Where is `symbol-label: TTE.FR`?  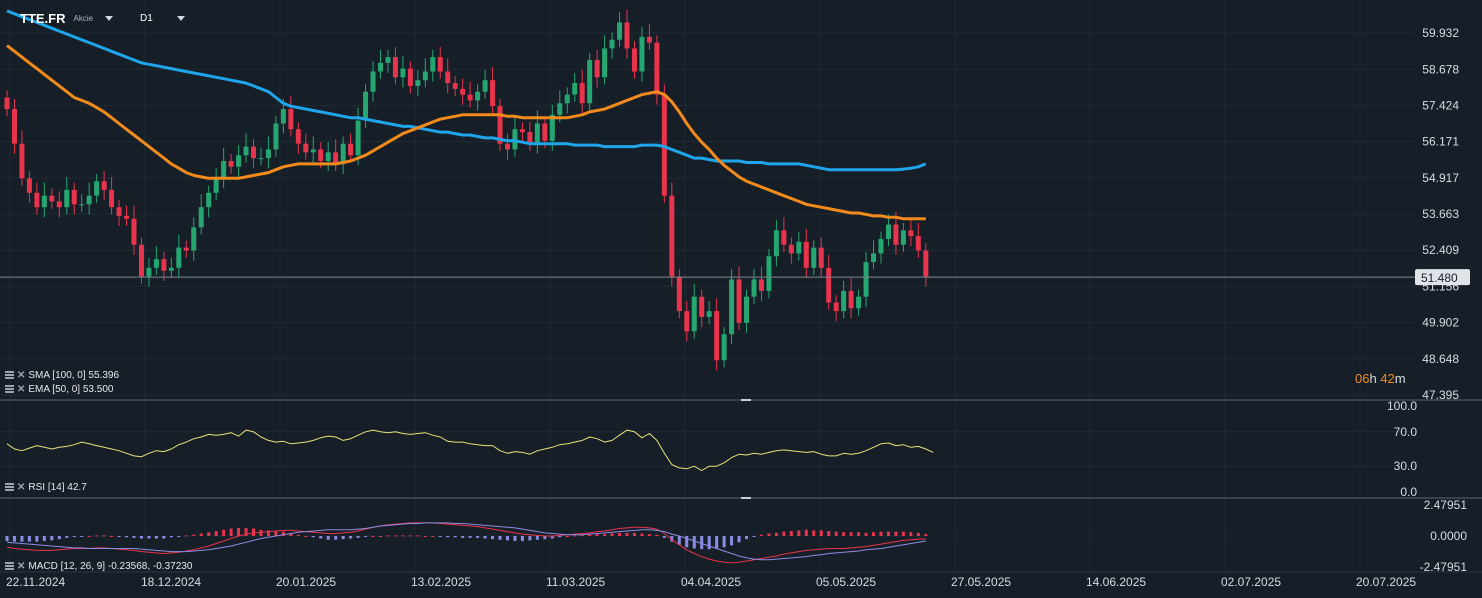
symbol-label: TTE.FR is located at coordinates (43, 18).